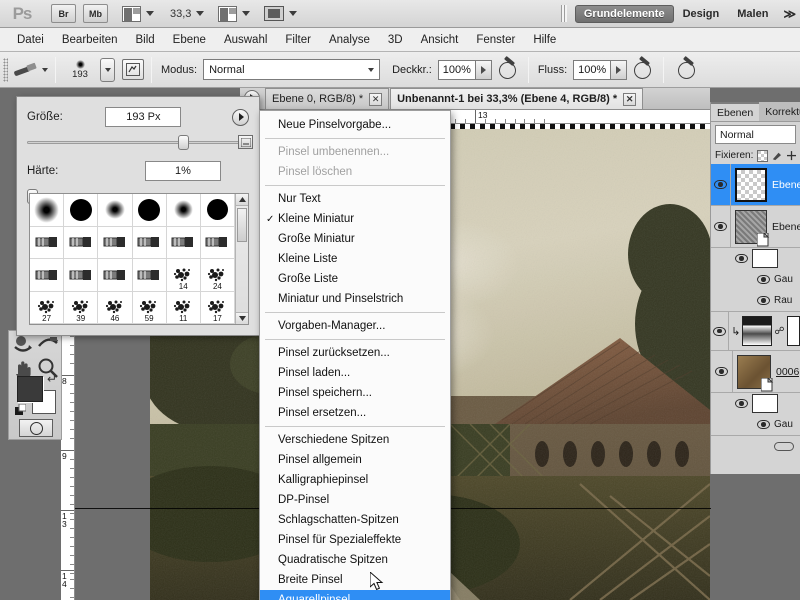  What do you see at coordinates (63, 13) in the screenshot?
I see `bridge-button: Br` at bounding box center [63, 13].